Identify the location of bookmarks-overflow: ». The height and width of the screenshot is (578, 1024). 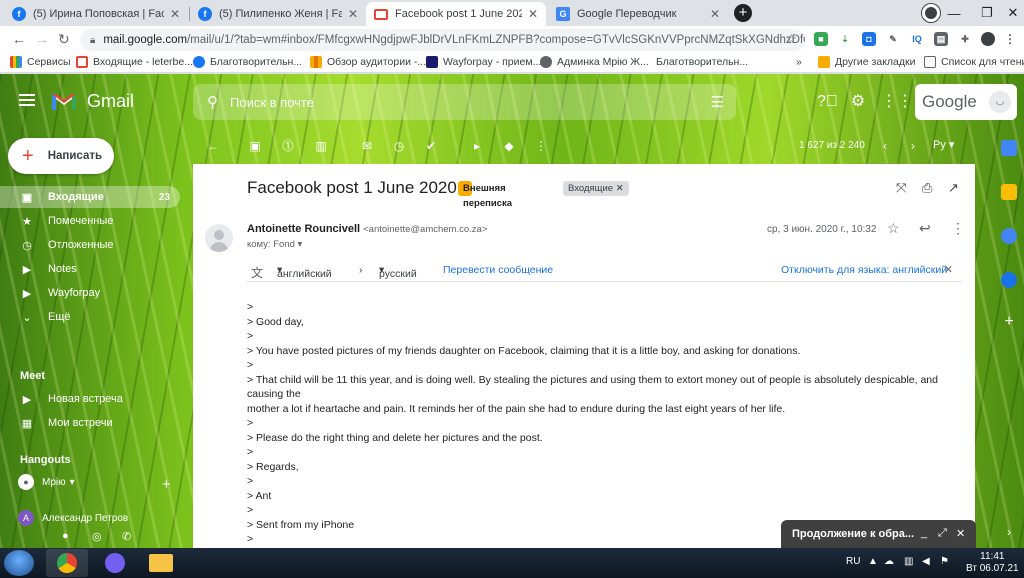
(799, 62).